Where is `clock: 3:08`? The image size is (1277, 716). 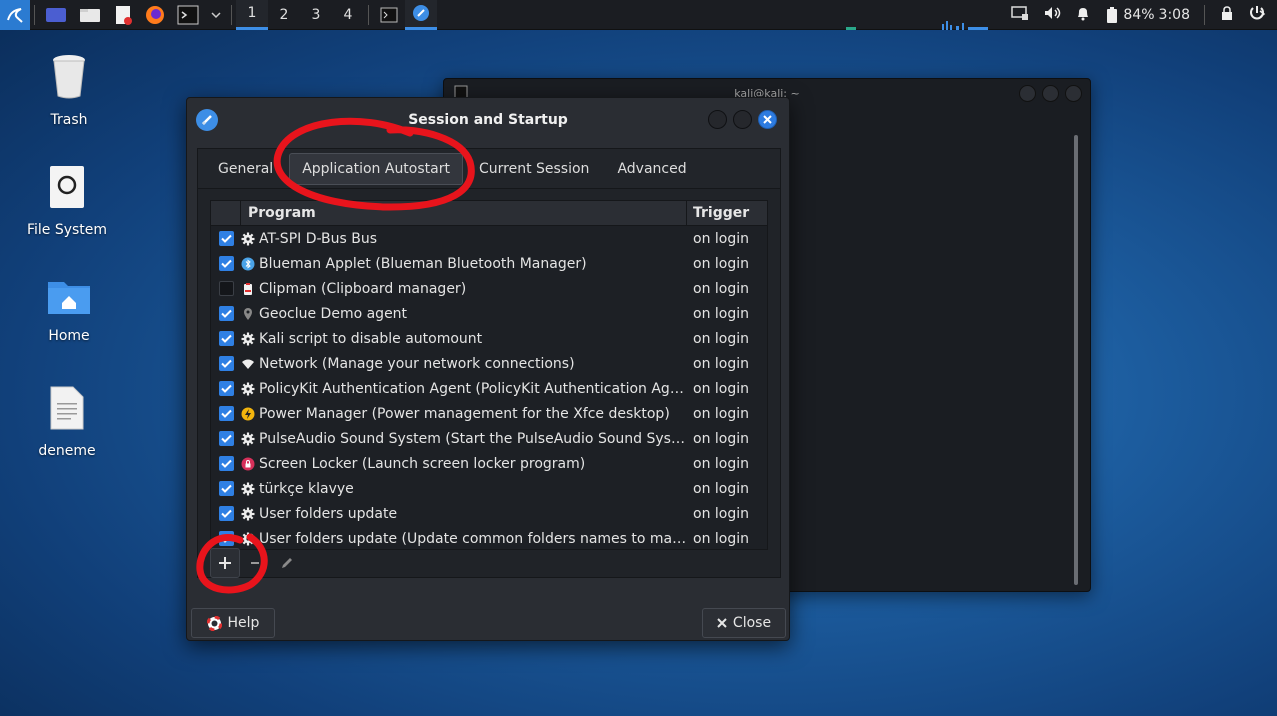
clock: 3:08 is located at coordinates (1174, 15).